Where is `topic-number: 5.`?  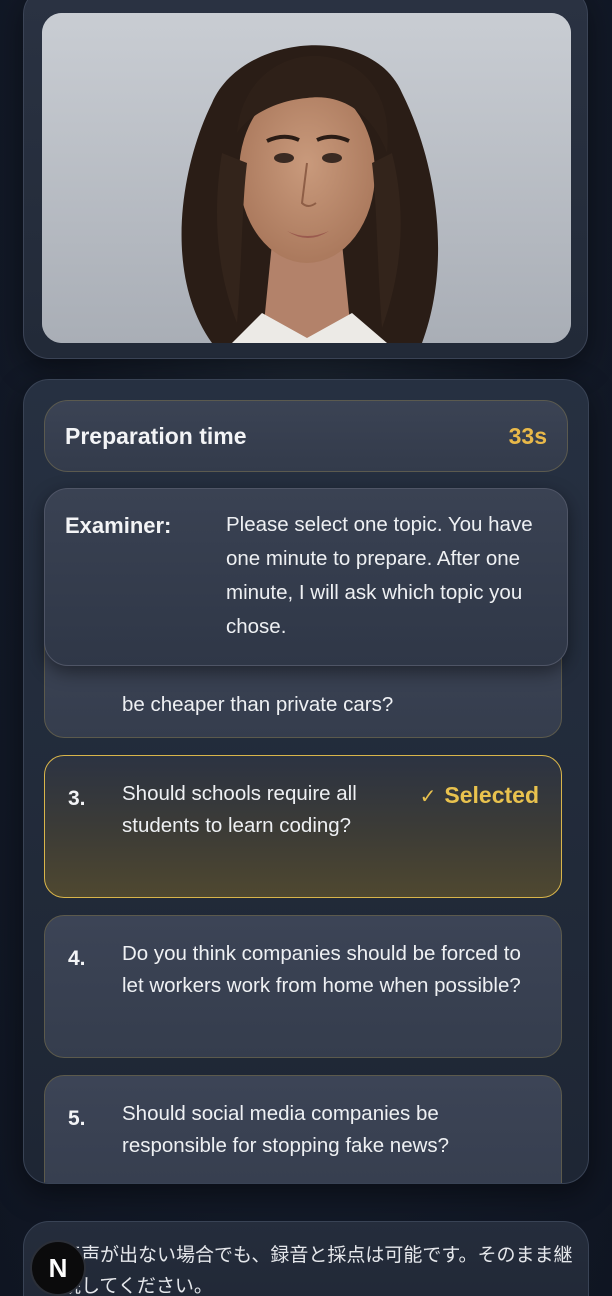
topic-number: 5. is located at coordinates (77, 1118).